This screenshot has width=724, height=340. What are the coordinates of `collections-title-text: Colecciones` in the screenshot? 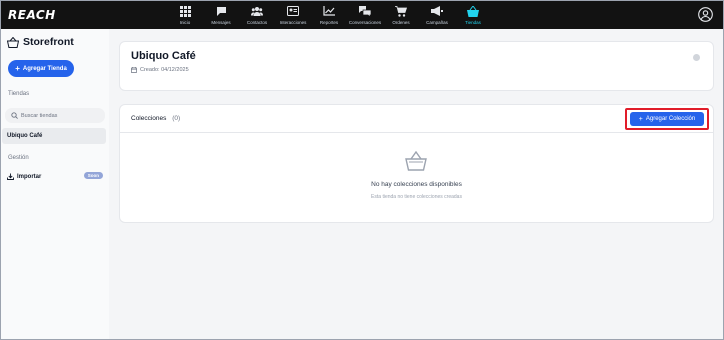 It's located at (149, 118).